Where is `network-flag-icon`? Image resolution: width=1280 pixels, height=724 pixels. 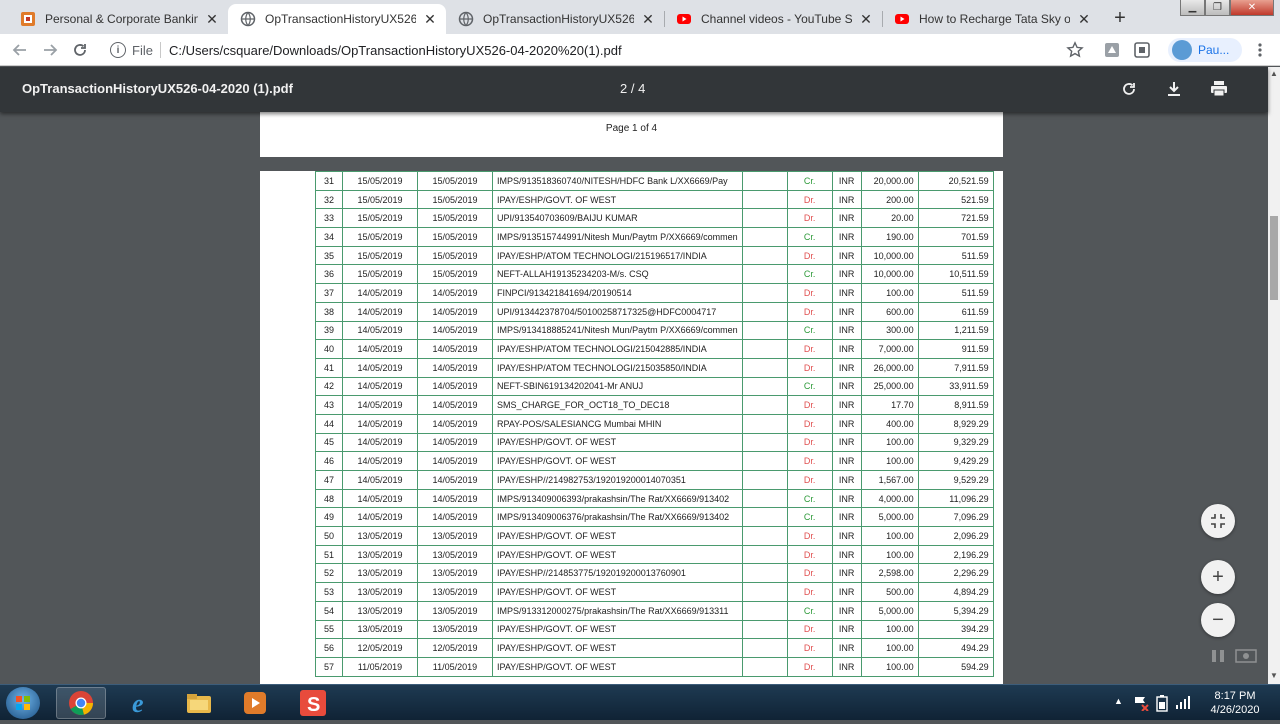
network-flag-icon is located at coordinates (1142, 704).